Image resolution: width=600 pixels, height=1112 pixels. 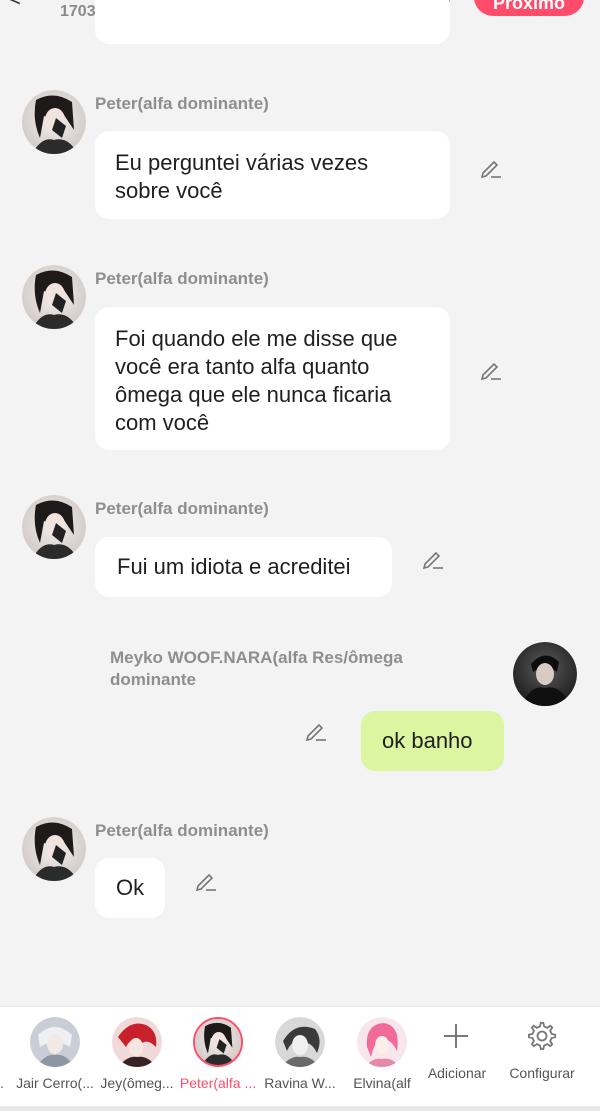 What do you see at coordinates (14, 6) in the screenshot?
I see `back-arrow-icon: <` at bounding box center [14, 6].